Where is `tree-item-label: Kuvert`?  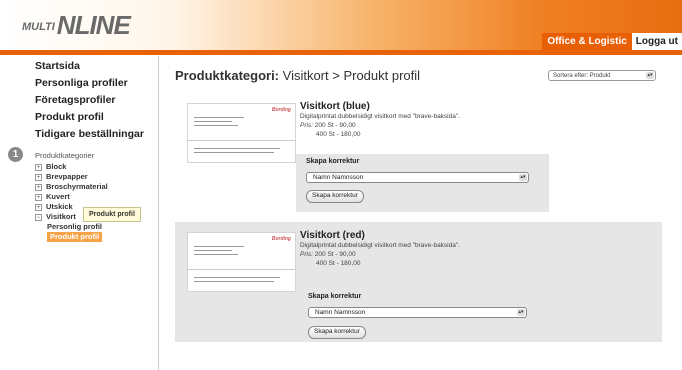 tree-item-label: Kuvert is located at coordinates (58, 196).